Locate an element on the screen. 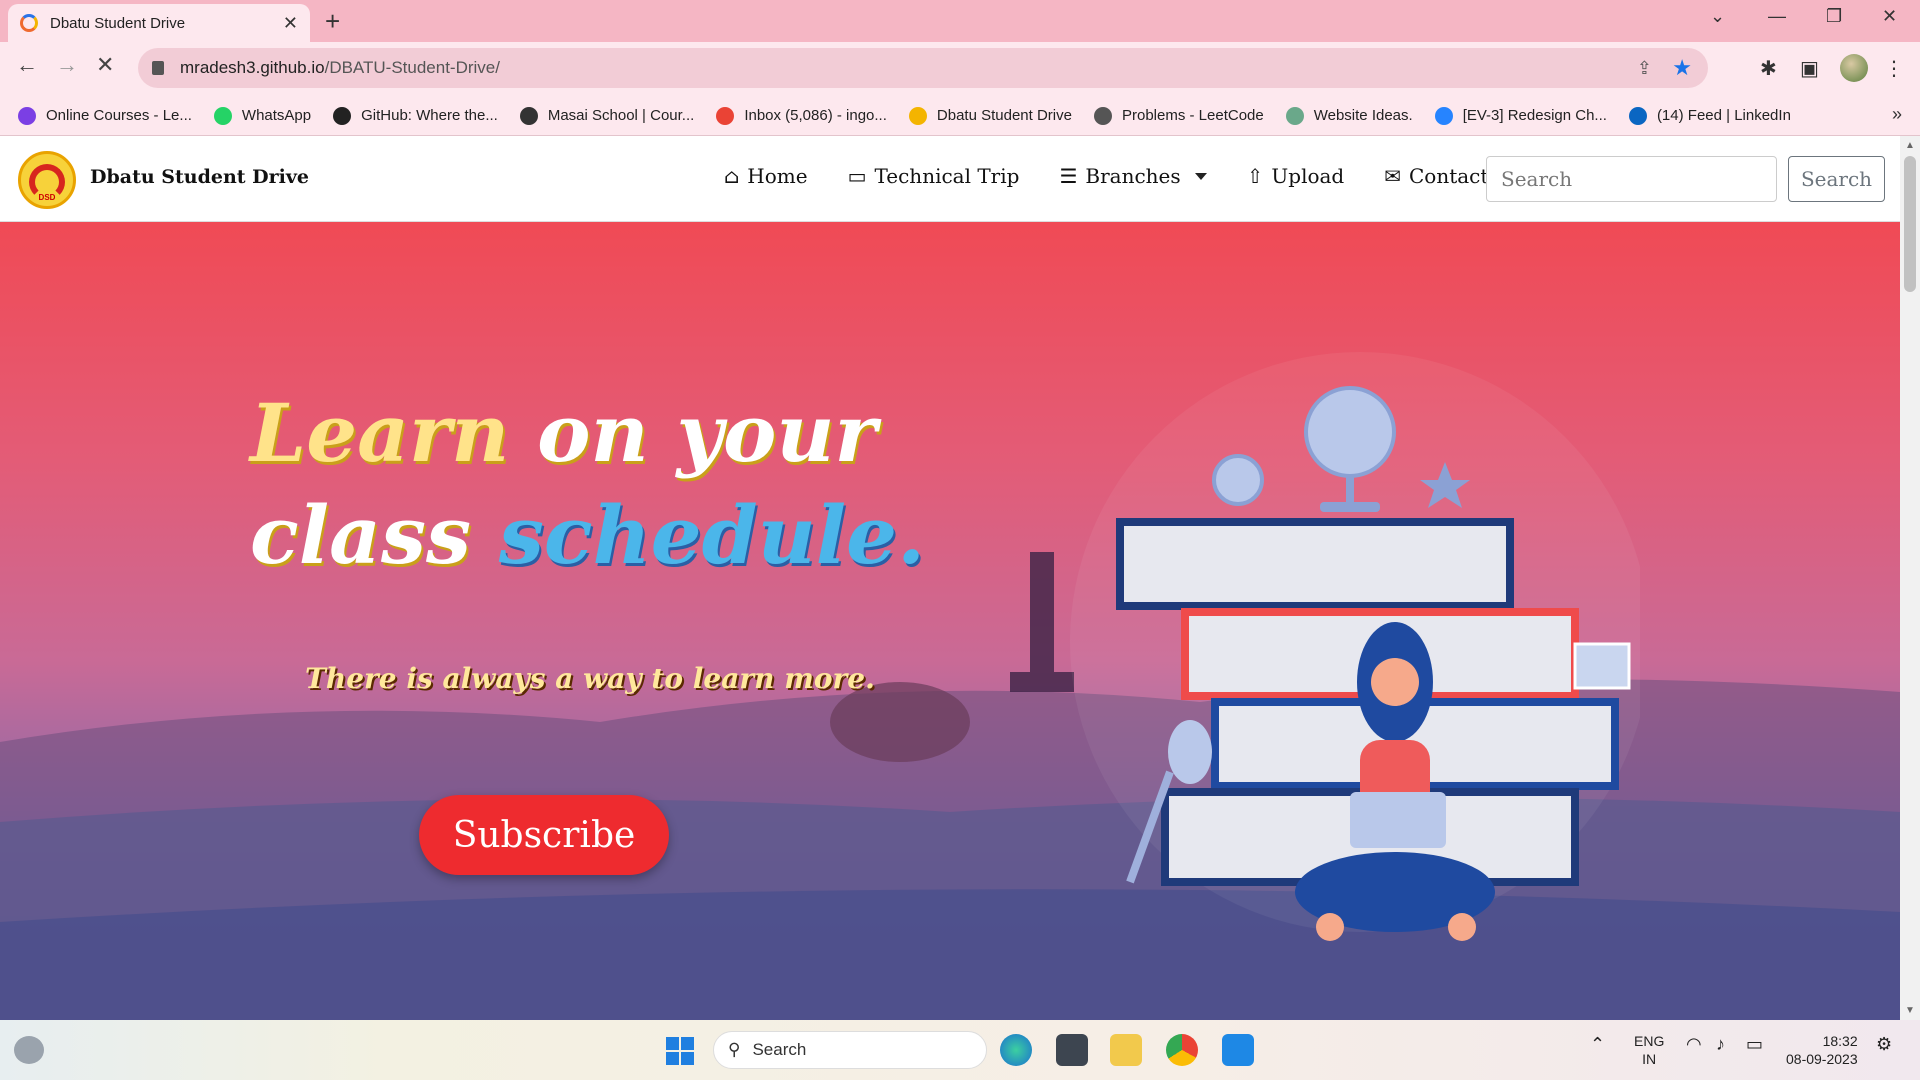 Image resolution: width=1920 pixels, height=1080 pixels. nav-upload: ⇧ Upload is located at coordinates (1296, 176).